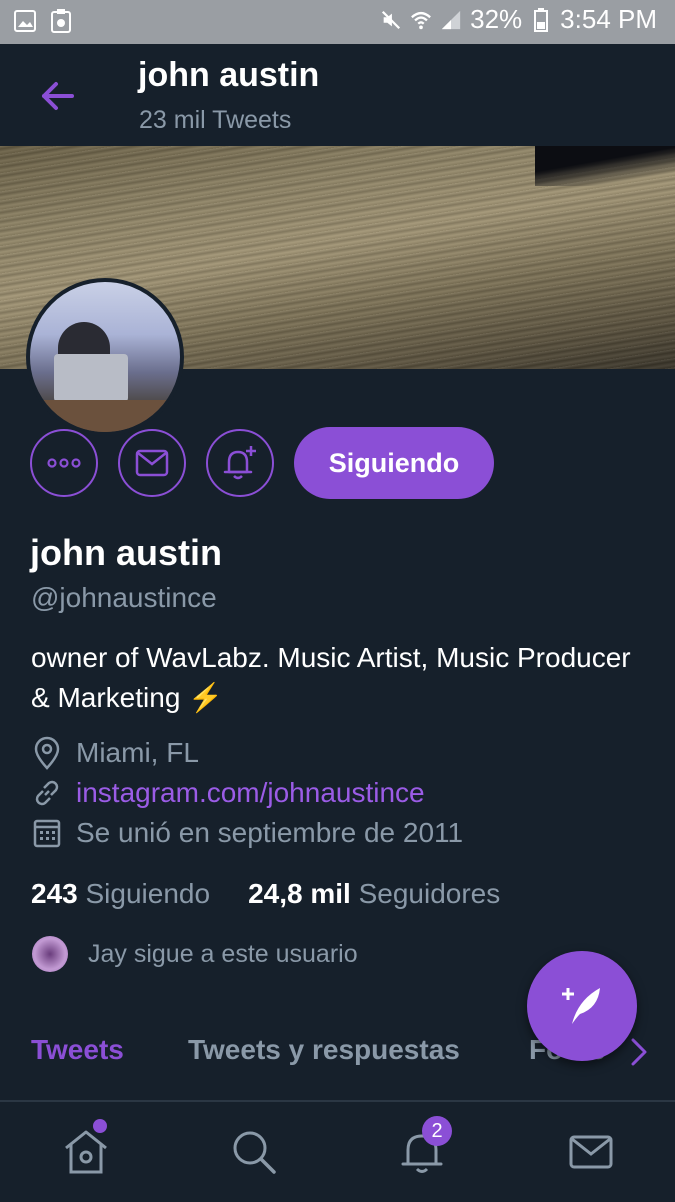  What do you see at coordinates (605, 166) in the screenshot?
I see `banner-shadow` at bounding box center [605, 166].